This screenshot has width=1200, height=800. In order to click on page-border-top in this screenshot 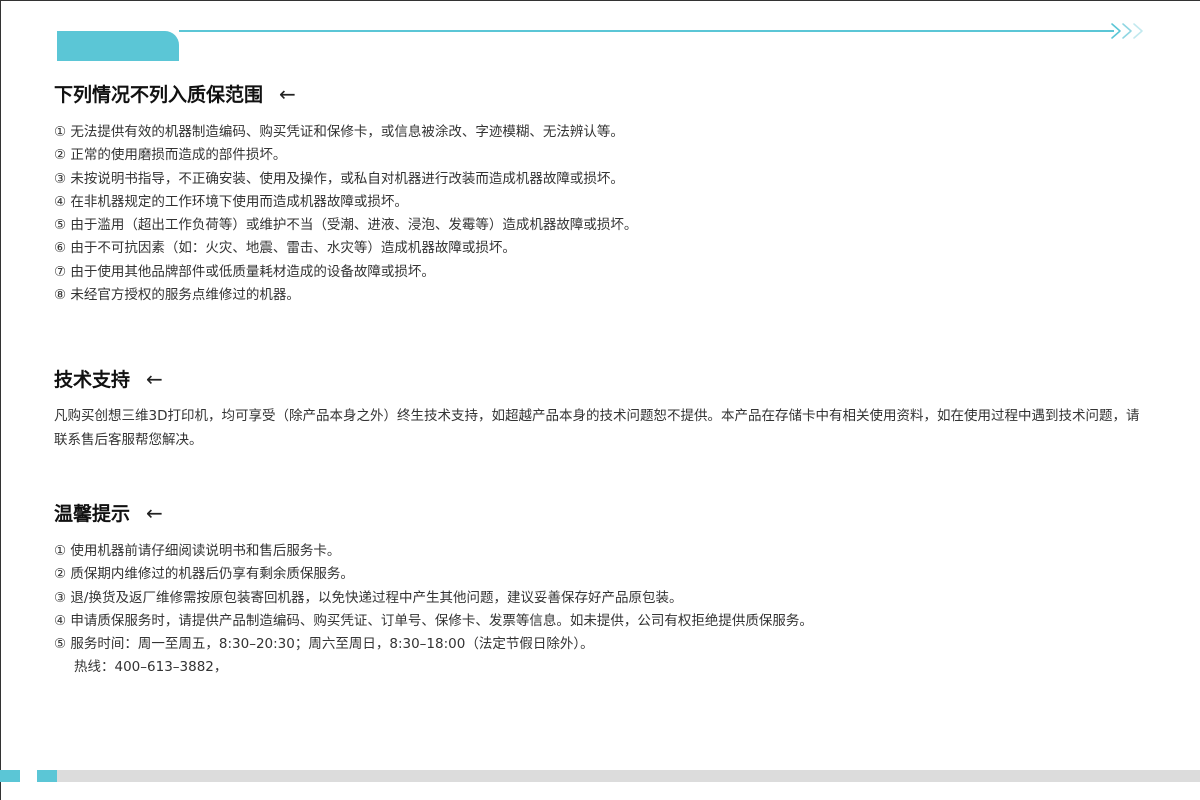, I will do `click(600, 0)`.